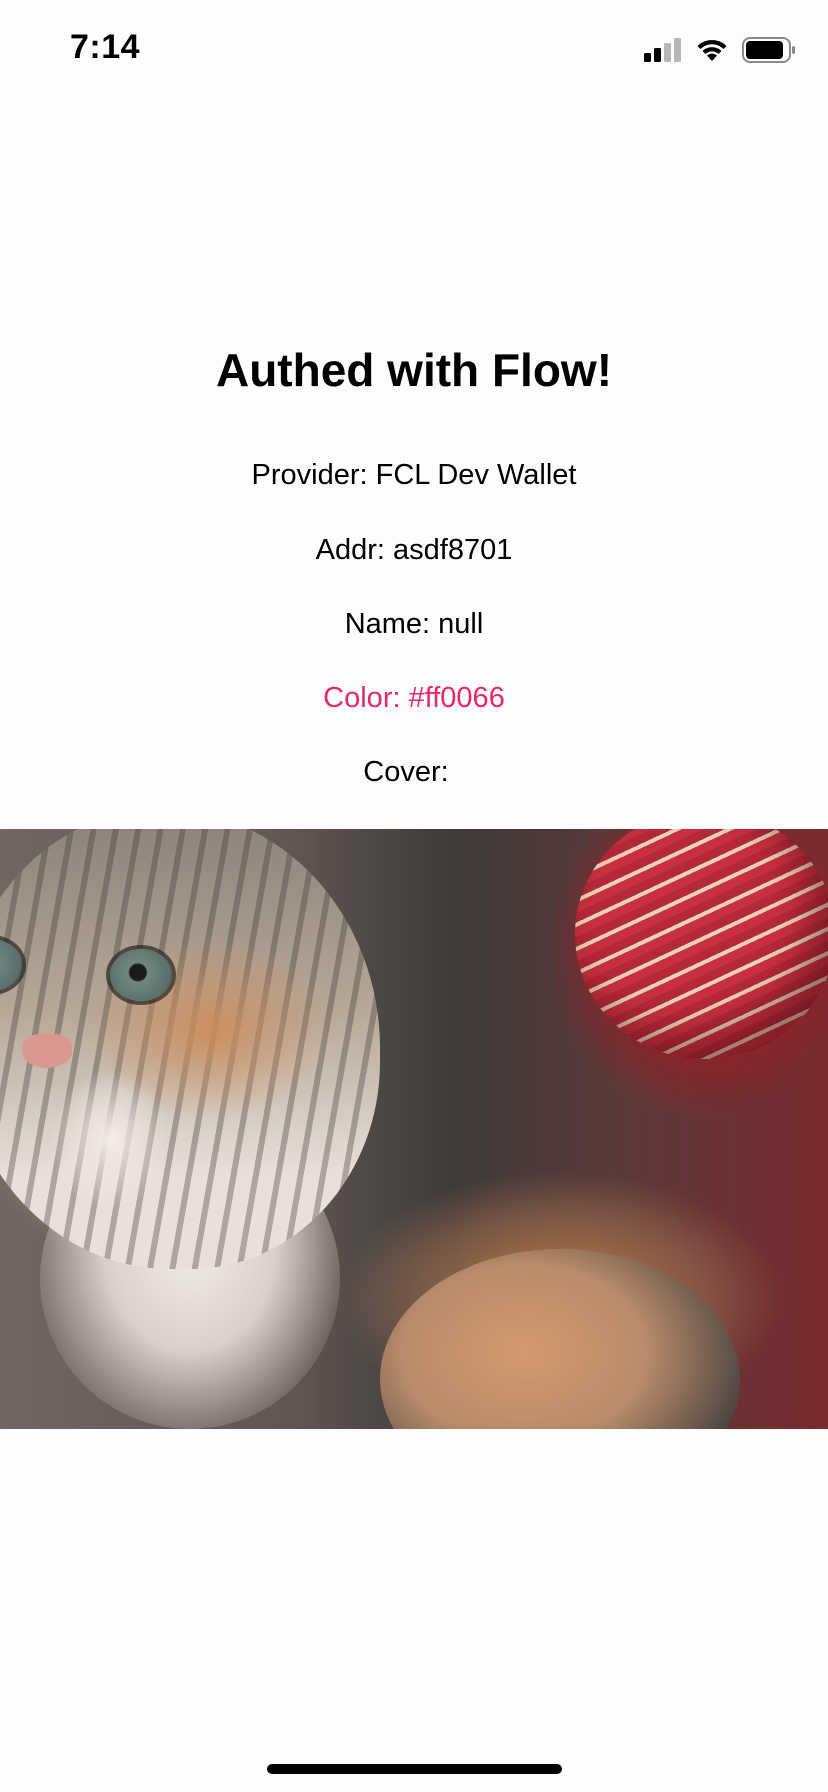  What do you see at coordinates (11, 965) in the screenshot?
I see `kitten-left-eye` at bounding box center [11, 965].